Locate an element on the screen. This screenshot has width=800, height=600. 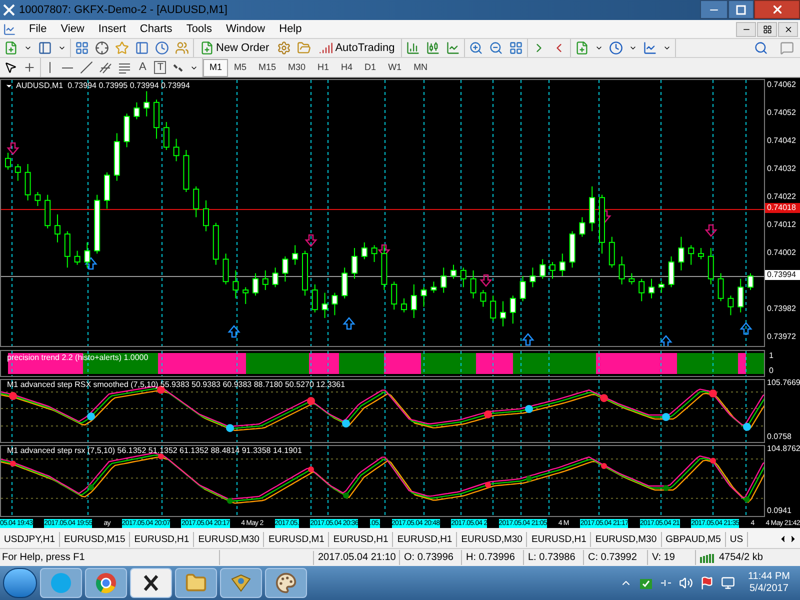
gear-icon is located at coordinates (284, 48).